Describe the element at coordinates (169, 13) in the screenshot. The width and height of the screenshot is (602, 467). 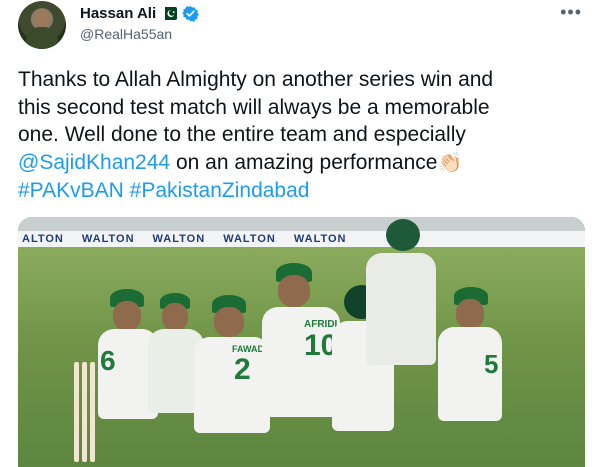
I see `pakistan-flag-icon` at that location.